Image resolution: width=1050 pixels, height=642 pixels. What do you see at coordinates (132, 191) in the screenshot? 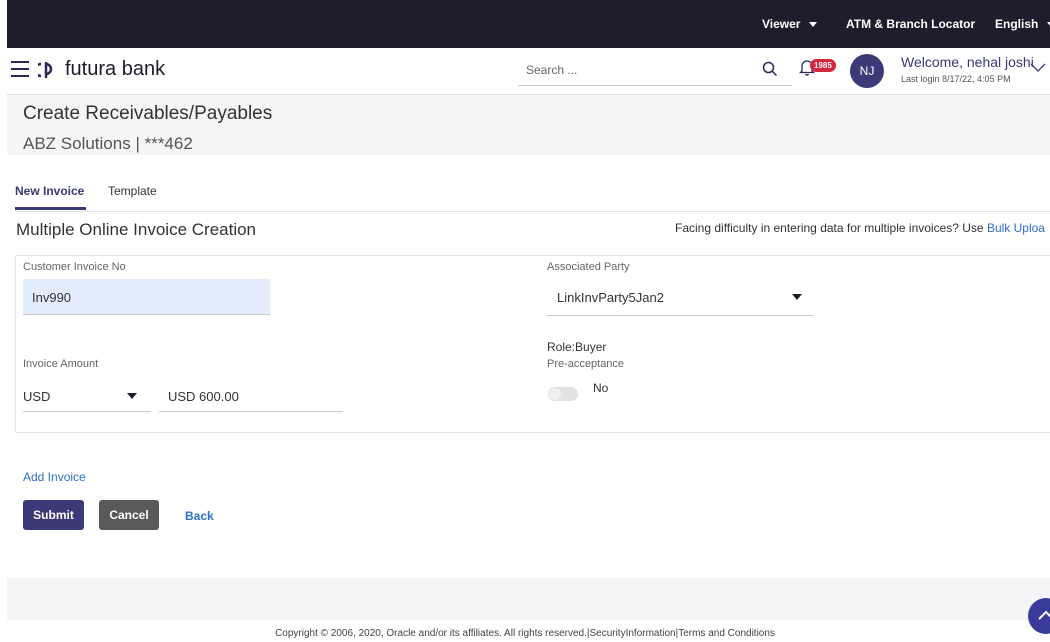
I see `tab-template: Template` at bounding box center [132, 191].